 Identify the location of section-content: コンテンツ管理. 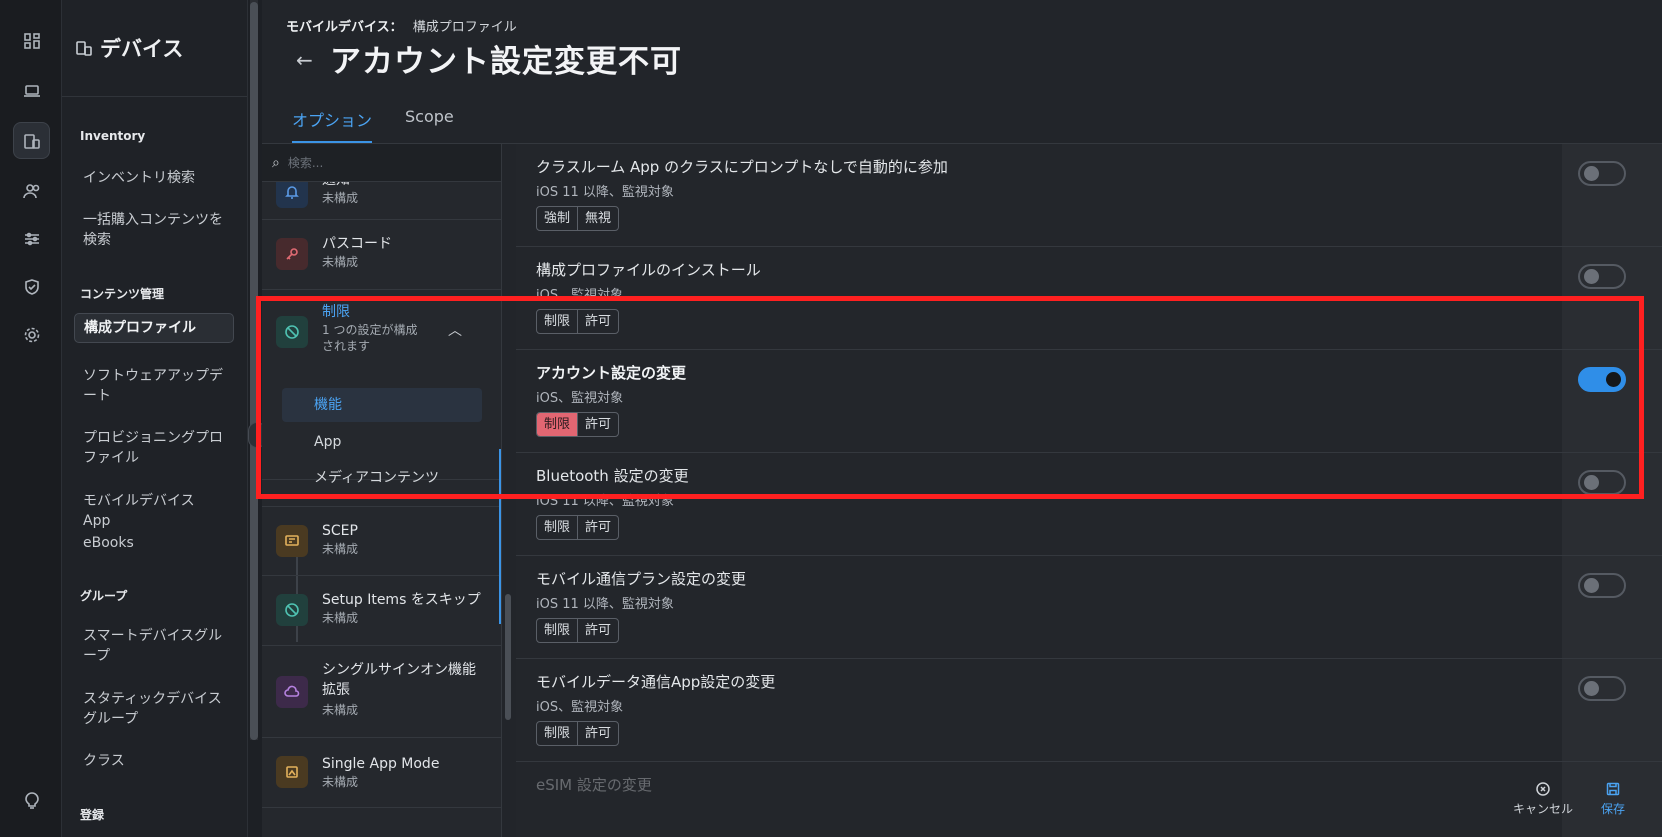
(122, 294).